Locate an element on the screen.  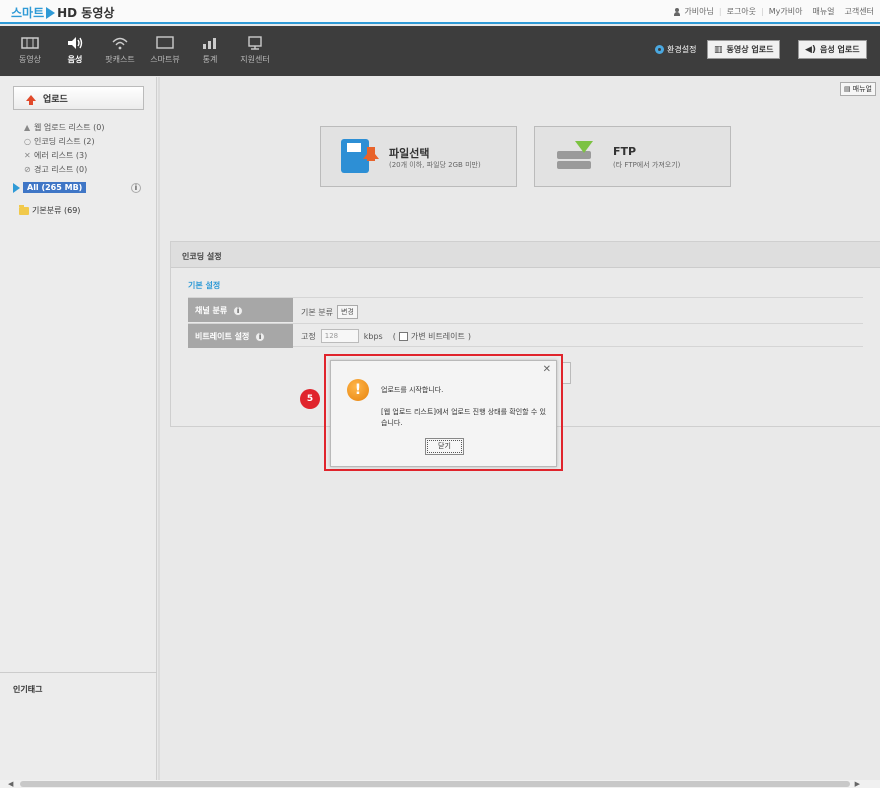
scrollbar-thumb is located at coordinates (435, 784).